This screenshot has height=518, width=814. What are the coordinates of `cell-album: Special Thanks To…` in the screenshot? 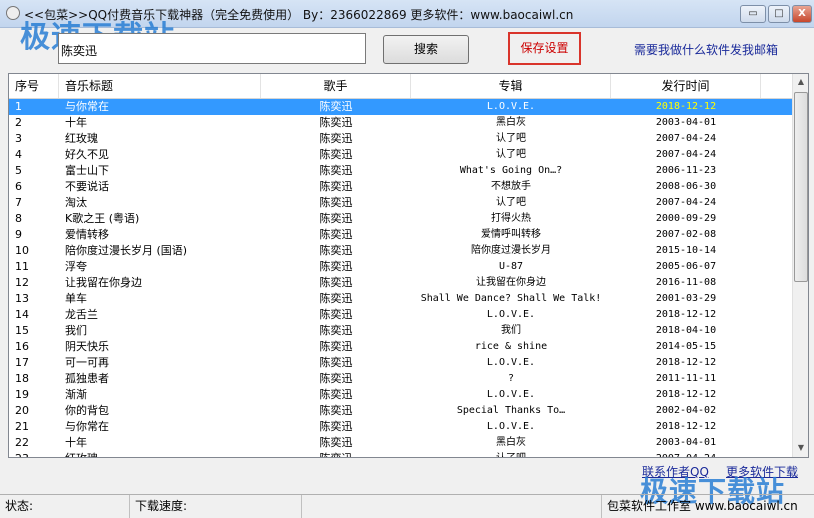 It's located at (511, 410).